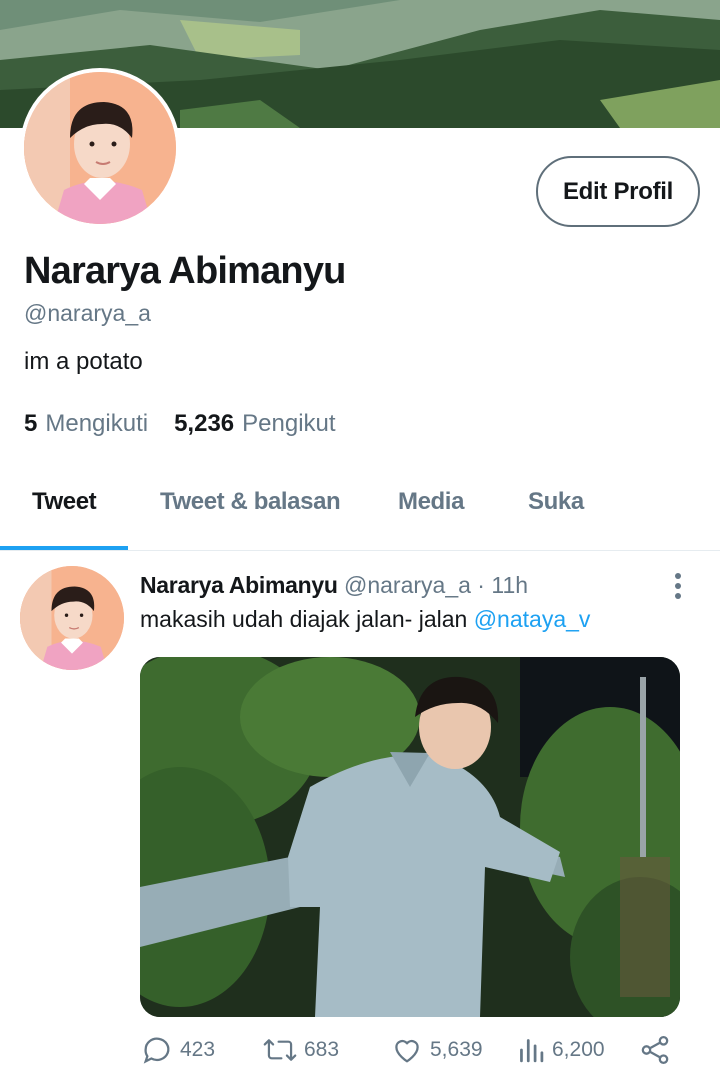 This screenshot has width=720, height=1077. I want to click on tab-media: Media, so click(431, 502).